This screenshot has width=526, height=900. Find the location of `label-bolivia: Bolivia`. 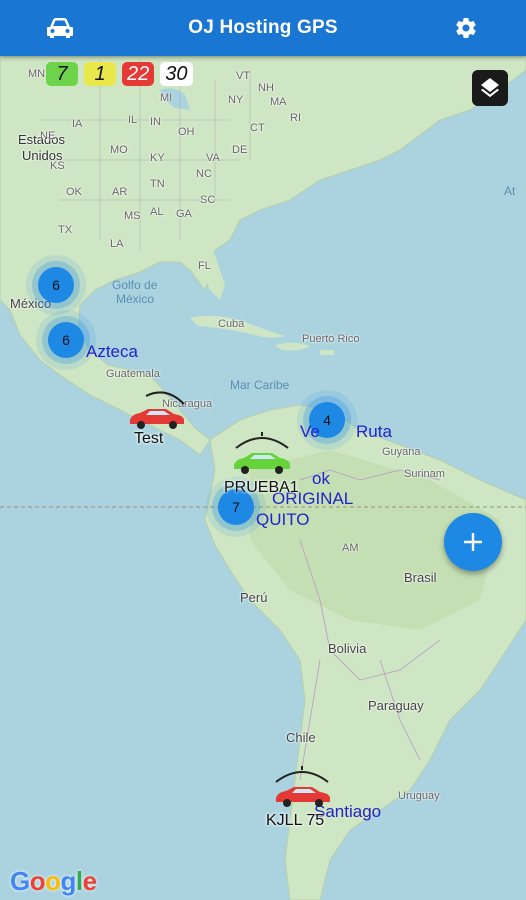

label-bolivia: Bolivia is located at coordinates (347, 648).